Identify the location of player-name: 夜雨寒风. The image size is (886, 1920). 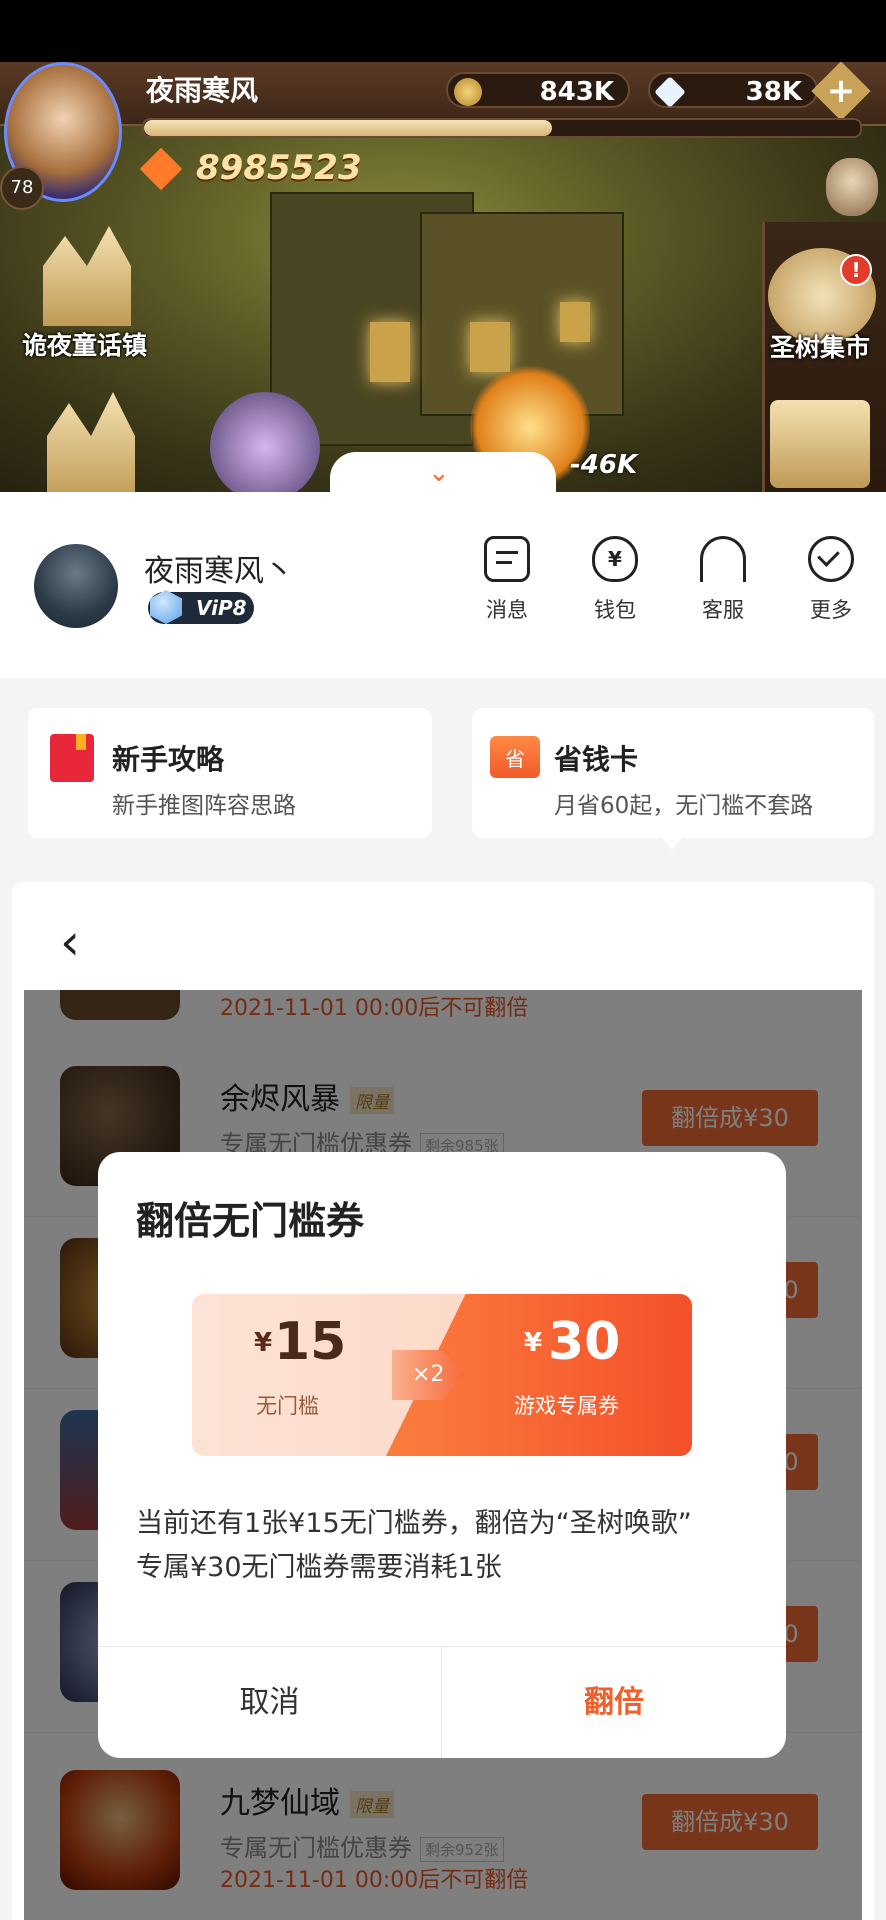
(202, 90).